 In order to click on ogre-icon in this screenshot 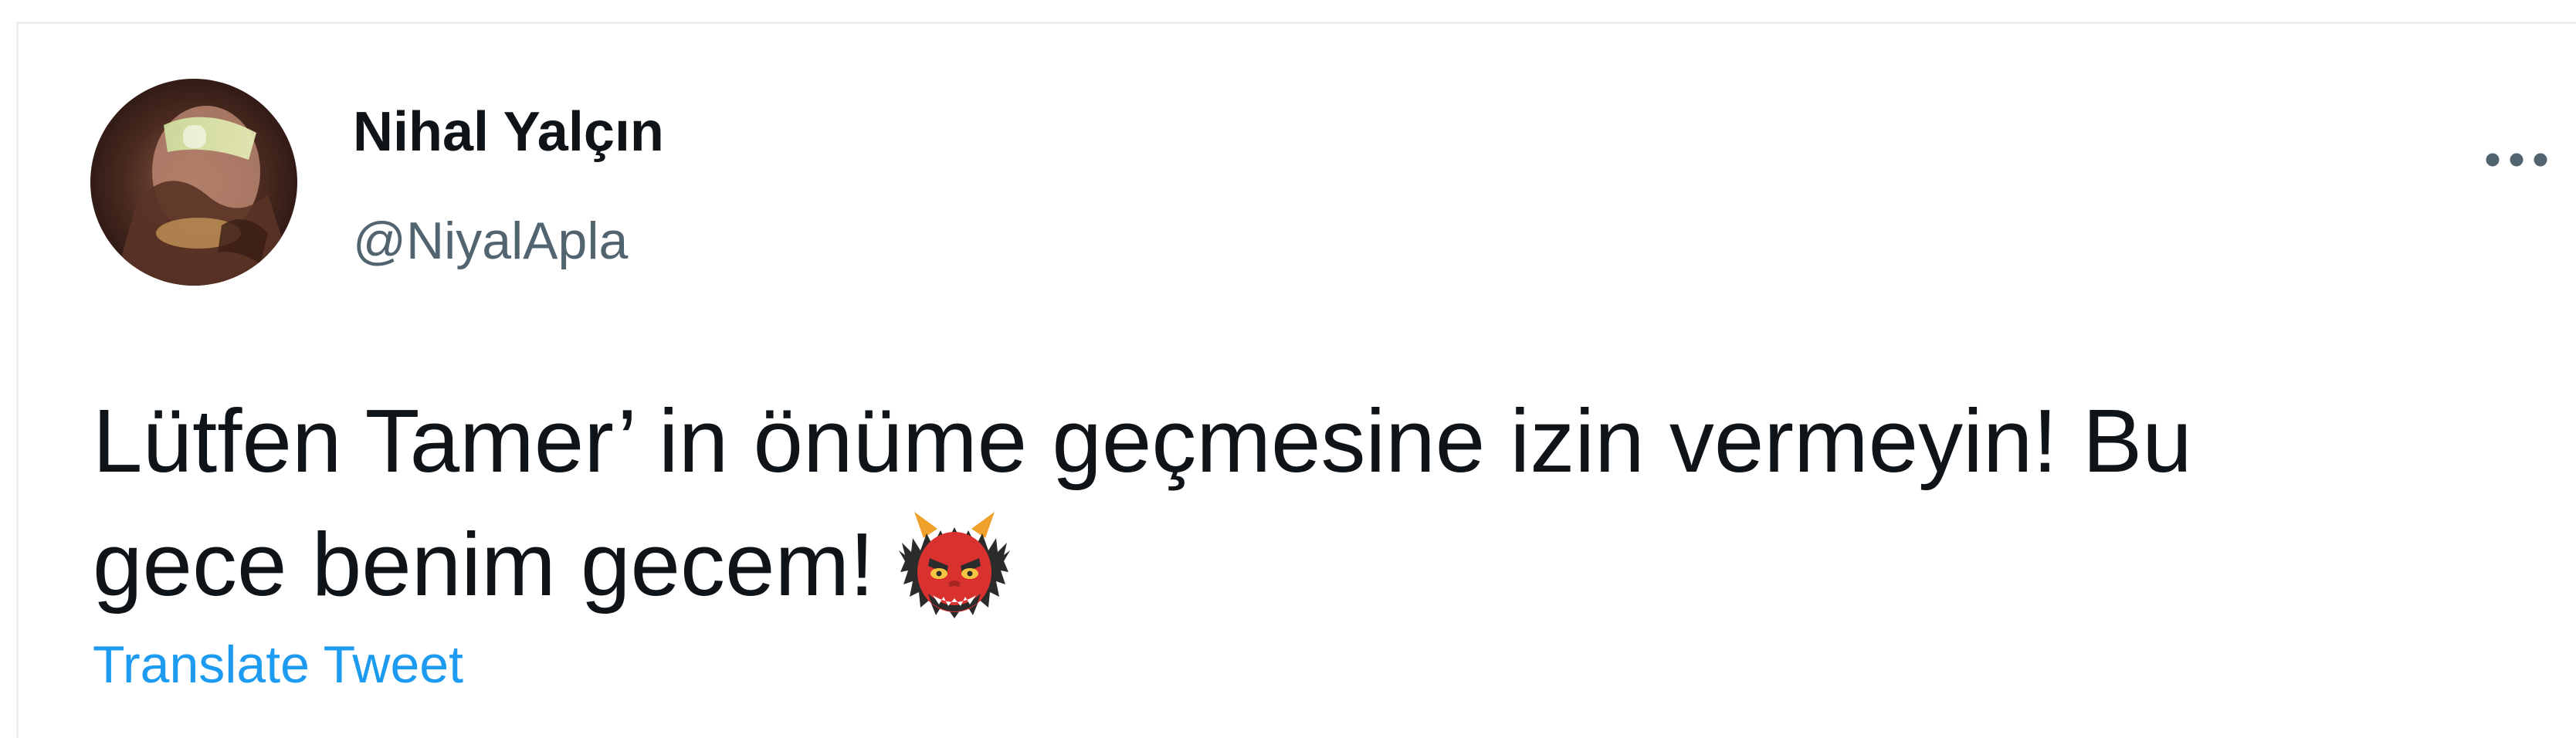, I will do `click(955, 565)`.